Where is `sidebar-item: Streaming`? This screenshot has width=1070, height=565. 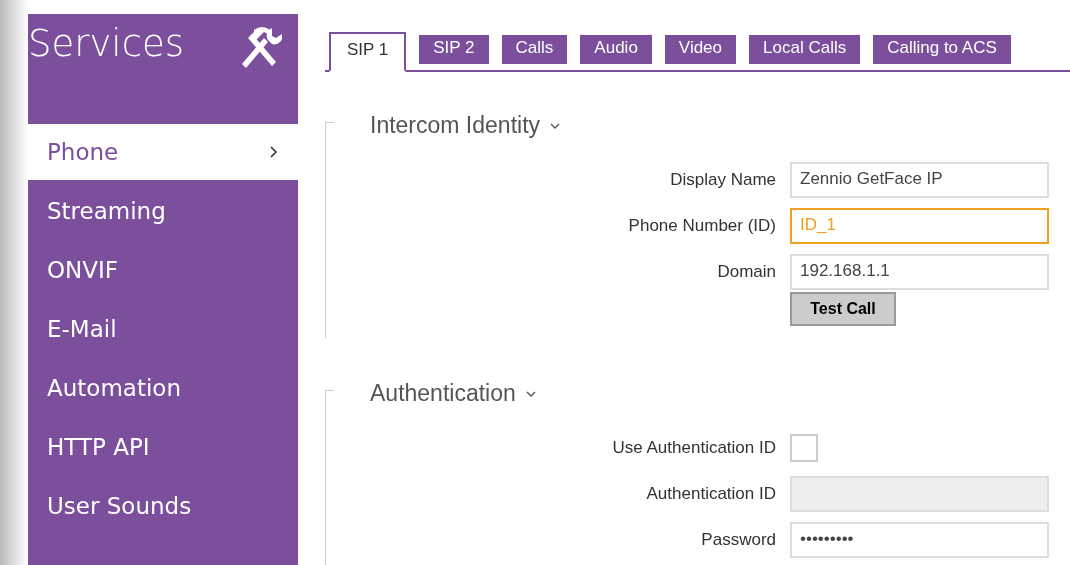
sidebar-item: Streaming is located at coordinates (163, 211).